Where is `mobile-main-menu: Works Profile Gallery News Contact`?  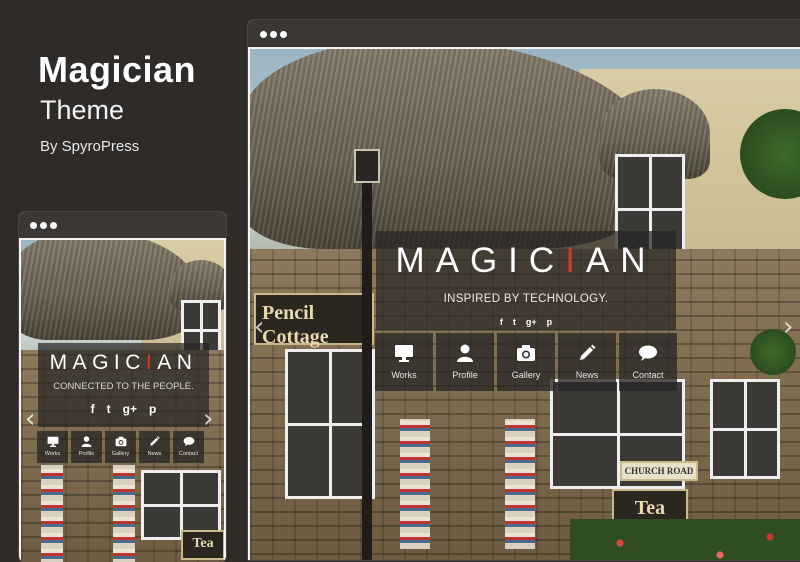 mobile-main-menu: Works Profile Gallery News Contact is located at coordinates (120, 447).